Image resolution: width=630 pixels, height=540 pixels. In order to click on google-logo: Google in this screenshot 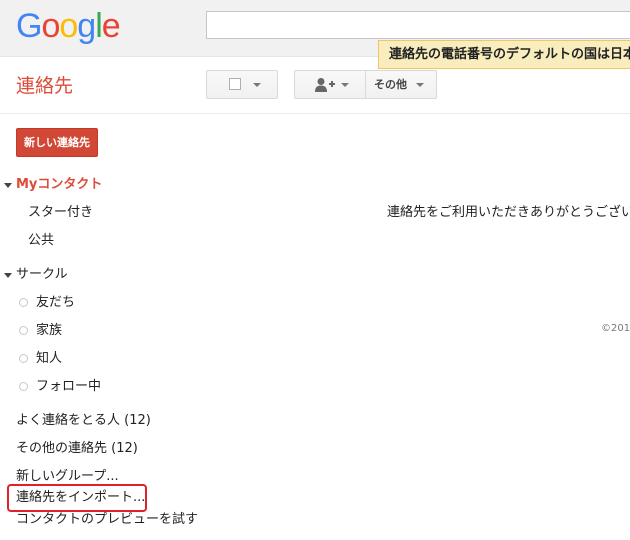, I will do `click(68, 26)`.